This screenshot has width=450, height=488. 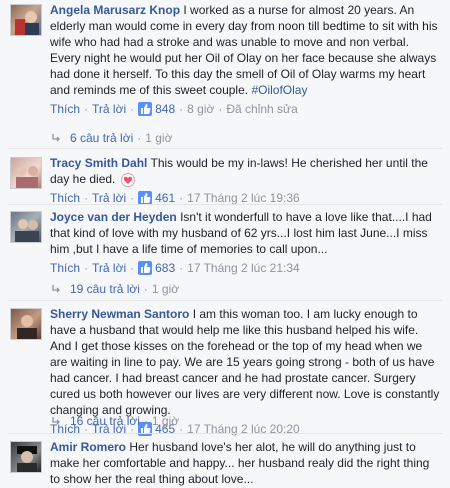 I want to click on comment-author: Angela Marusarz Knop, so click(x=115, y=10).